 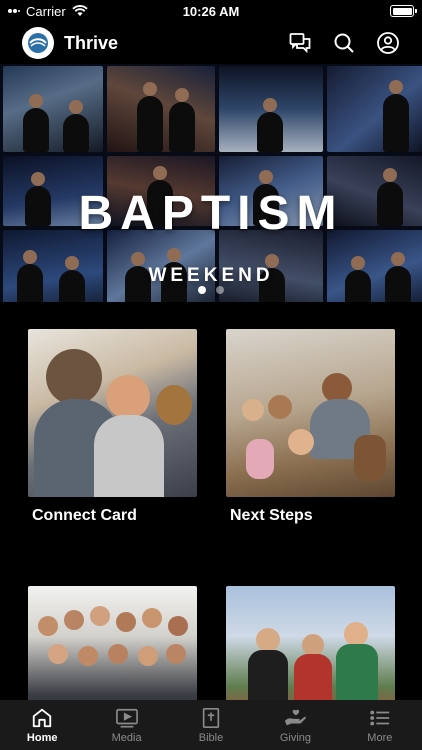 I want to click on tab-media: Media, so click(x=126, y=725).